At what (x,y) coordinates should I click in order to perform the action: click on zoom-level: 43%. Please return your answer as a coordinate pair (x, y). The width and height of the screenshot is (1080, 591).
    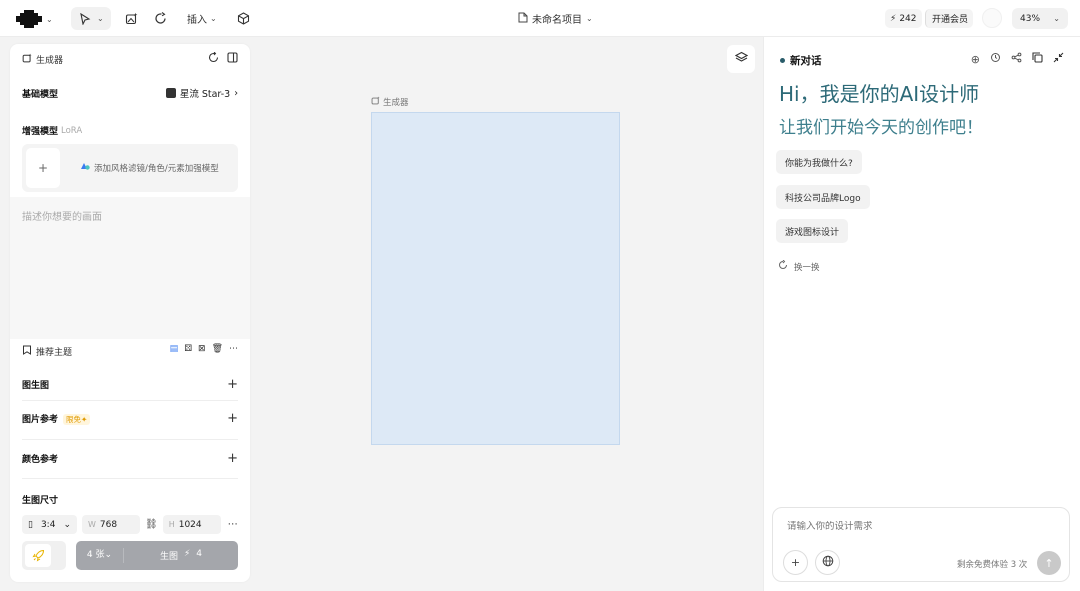
    Looking at the image, I should click on (1030, 18).